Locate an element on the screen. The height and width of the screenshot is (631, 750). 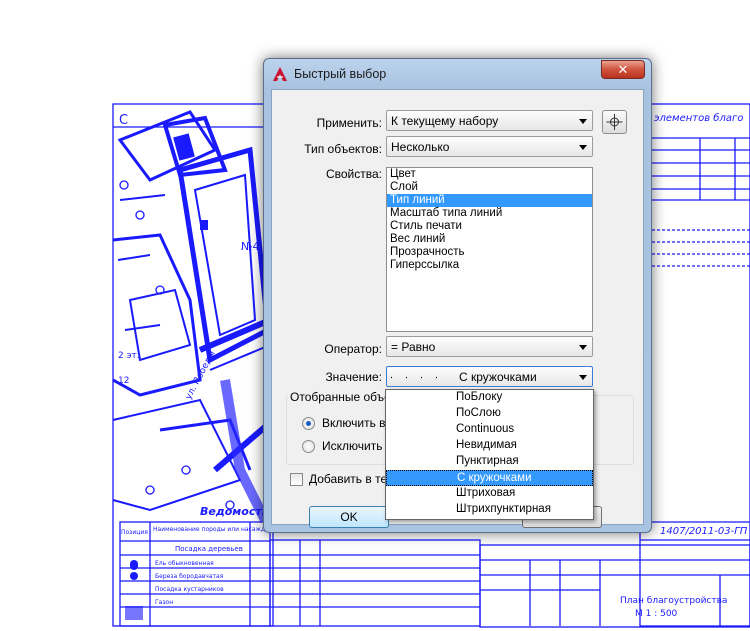
plan-title: План благоустройства is located at coordinates (673, 601).